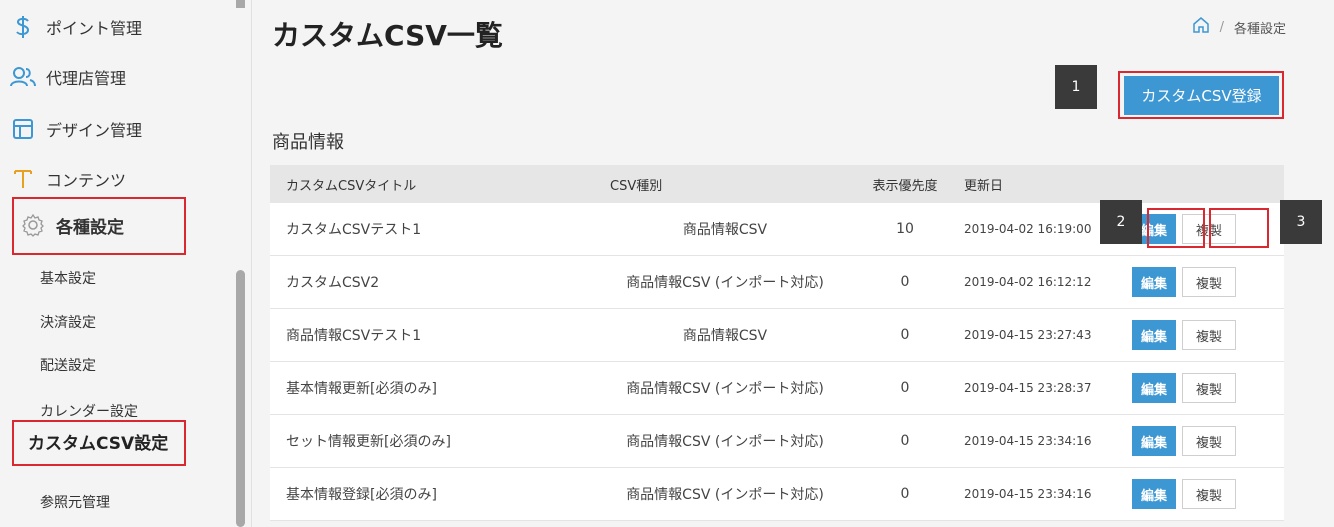  Describe the element at coordinates (240, 398) in the screenshot. I see `scrollbar-thumb` at that location.